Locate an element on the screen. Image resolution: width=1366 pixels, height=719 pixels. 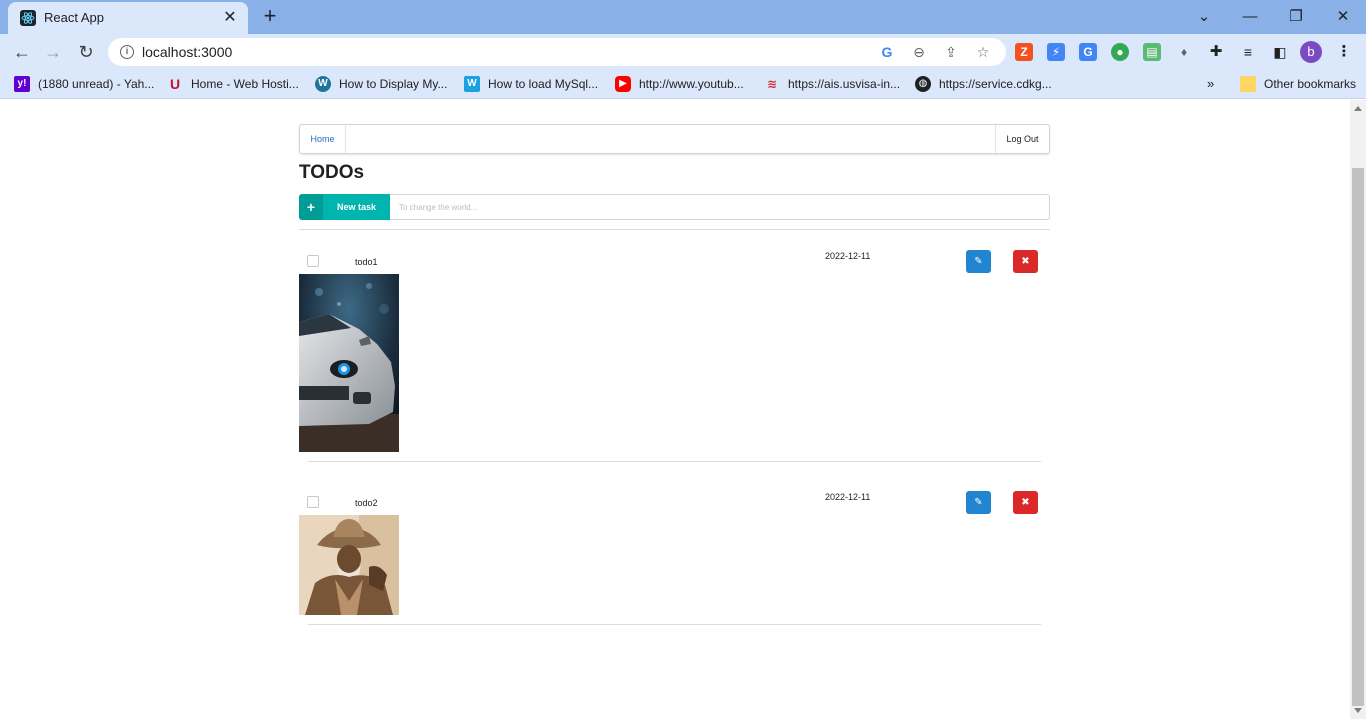
react-icon is located at coordinates (28, 18).